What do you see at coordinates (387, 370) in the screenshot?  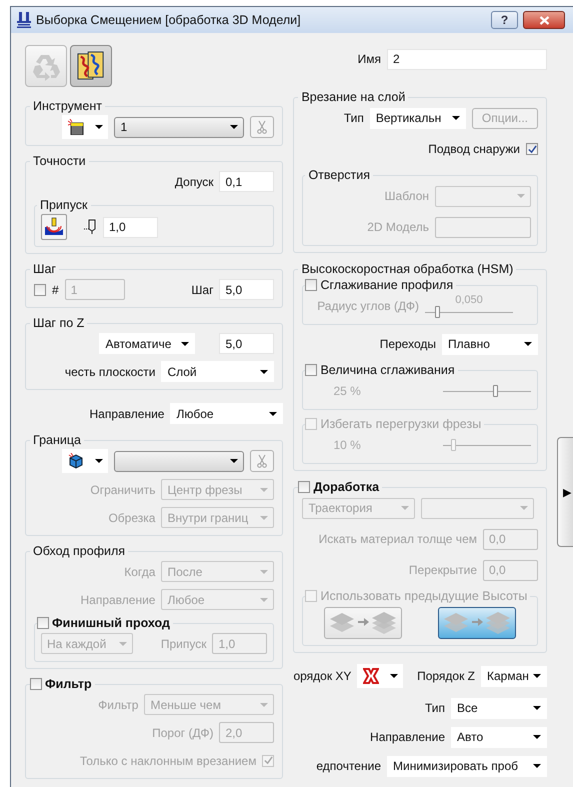 I see `checkbox-label: Величина сглаживания` at bounding box center [387, 370].